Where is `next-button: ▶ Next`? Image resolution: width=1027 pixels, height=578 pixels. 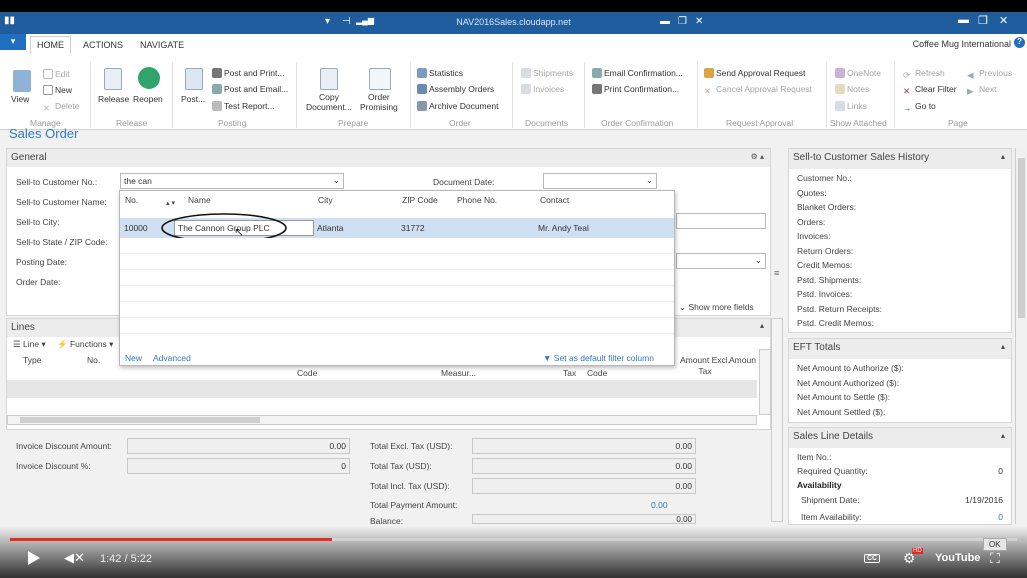
next-button: ▶ Next is located at coordinates (981, 90).